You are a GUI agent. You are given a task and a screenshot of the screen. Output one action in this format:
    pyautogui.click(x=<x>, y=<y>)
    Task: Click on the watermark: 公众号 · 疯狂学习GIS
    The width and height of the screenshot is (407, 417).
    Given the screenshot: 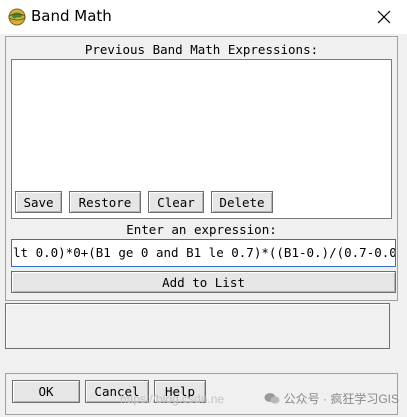 What is the action you would take?
    pyautogui.click(x=331, y=398)
    